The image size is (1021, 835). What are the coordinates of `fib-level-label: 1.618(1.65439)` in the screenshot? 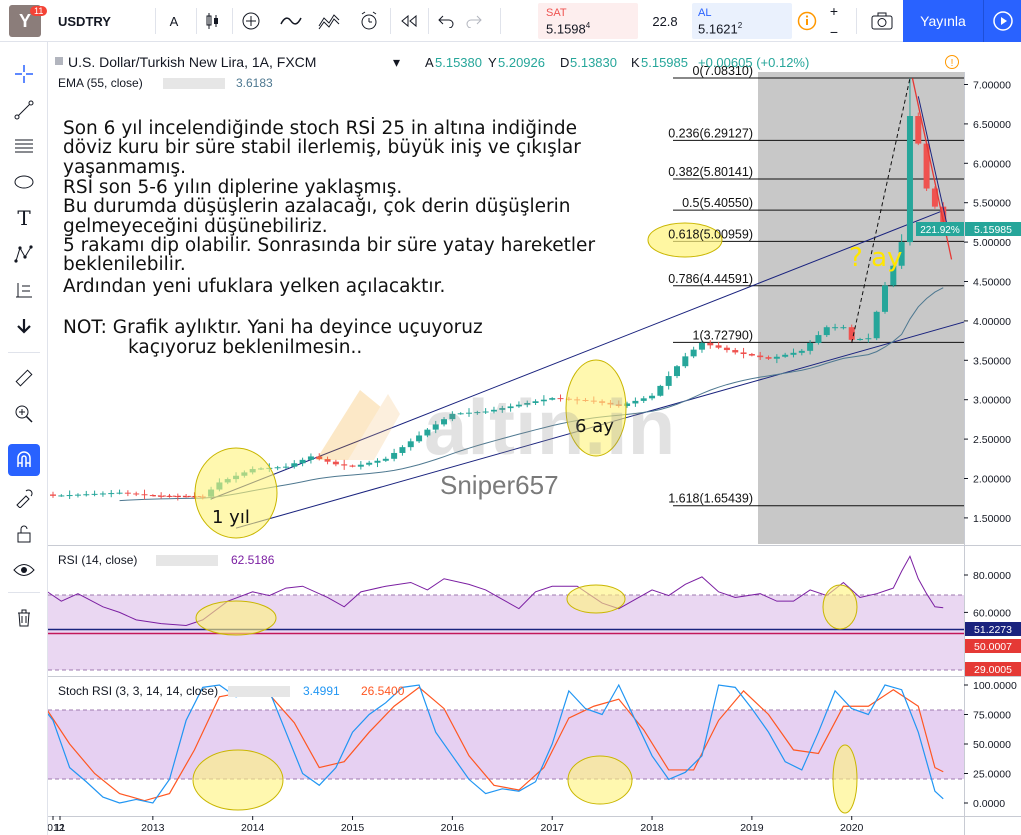 It's located at (710, 499).